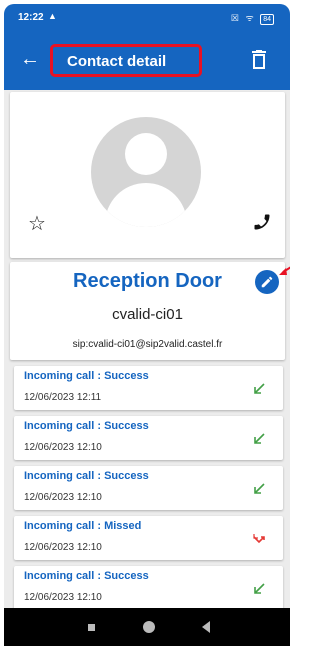  Describe the element at coordinates (262, 222) in the screenshot. I see `phone-icon` at that location.